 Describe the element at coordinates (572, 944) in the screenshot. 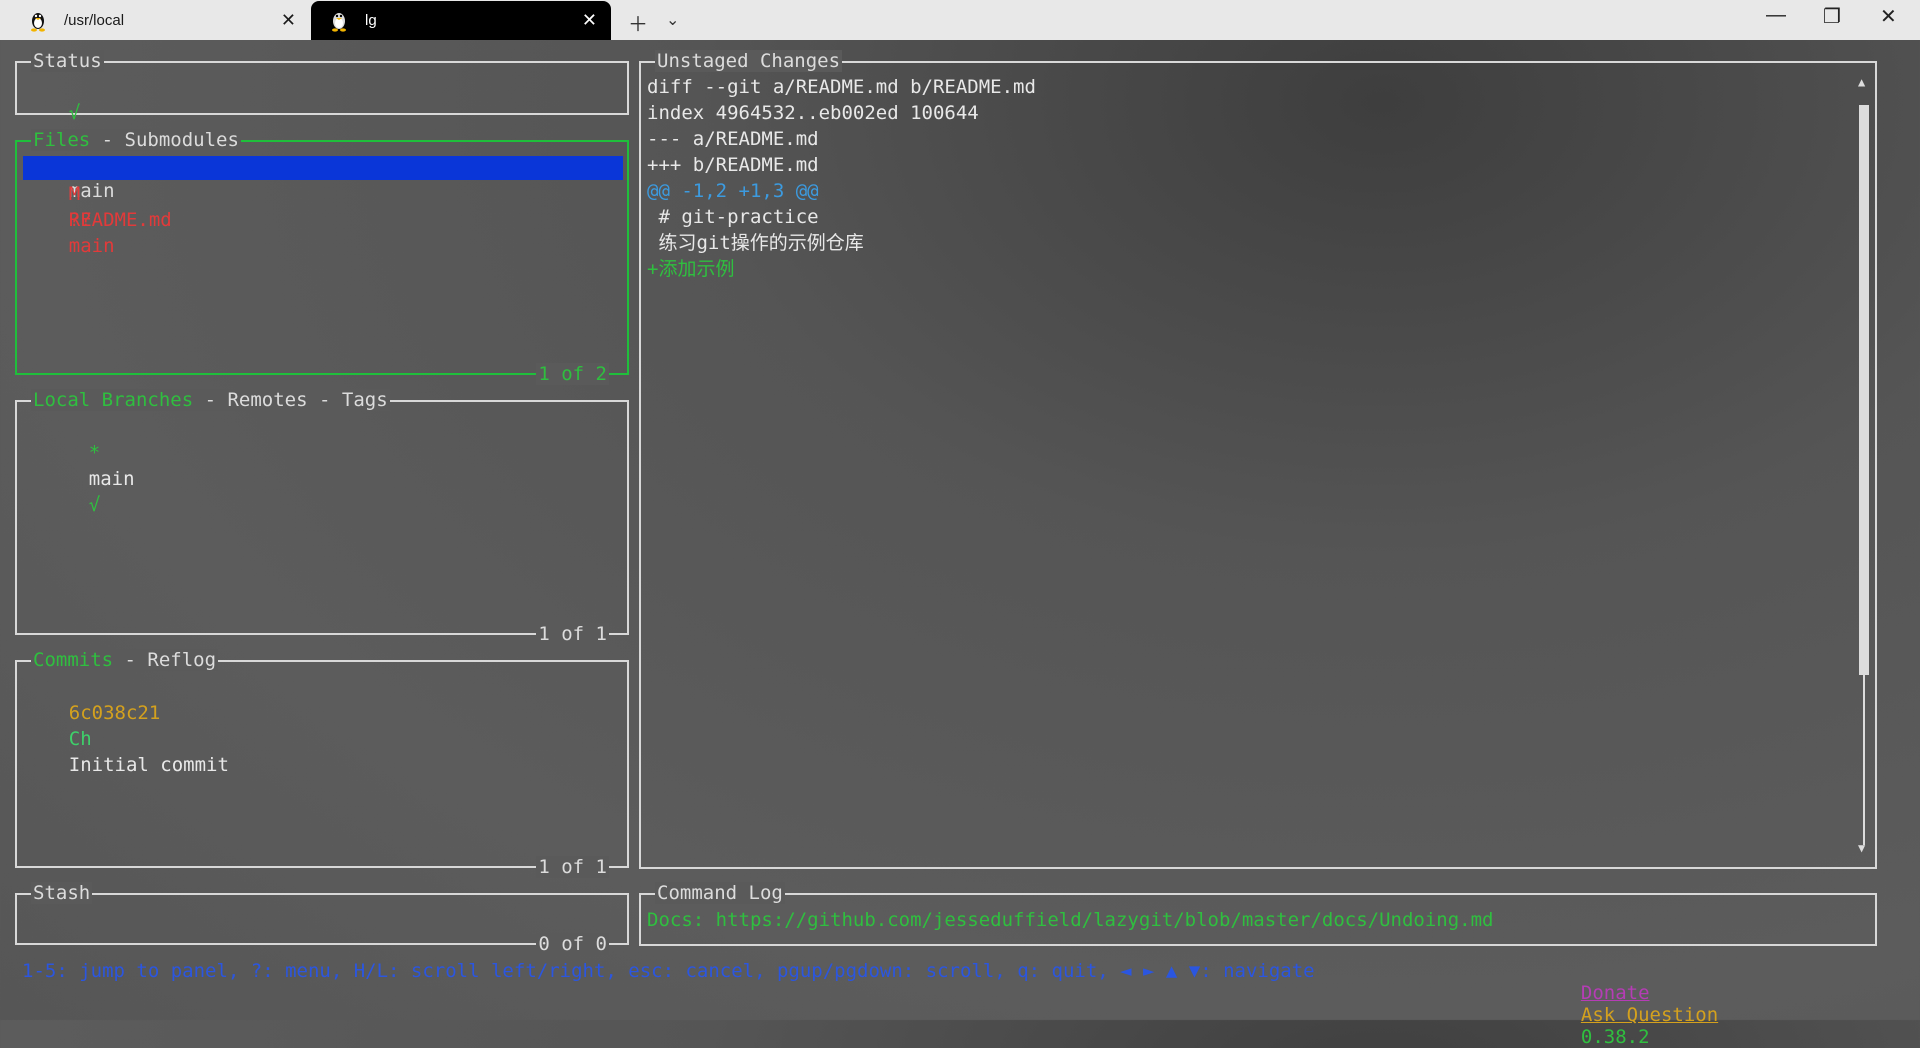

I see `panel-counter: 0 of 0` at that location.